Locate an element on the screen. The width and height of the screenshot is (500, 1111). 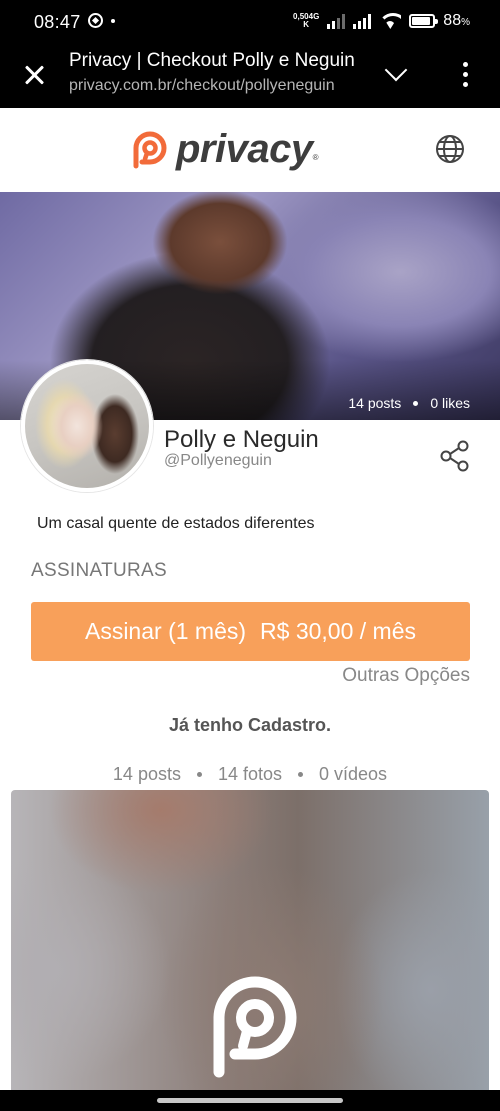
navigation-icon is located at coordinates (95, 20).